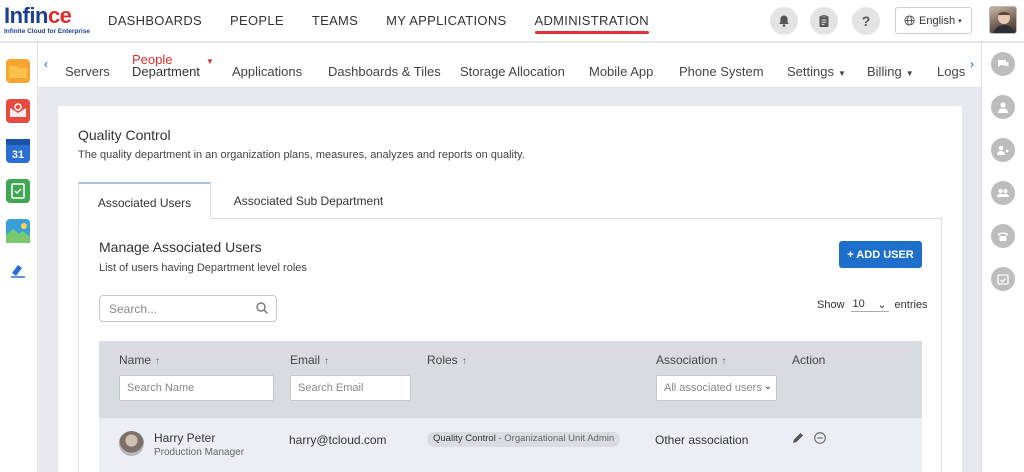  I want to click on search-name-input: Search Name, so click(196, 388).